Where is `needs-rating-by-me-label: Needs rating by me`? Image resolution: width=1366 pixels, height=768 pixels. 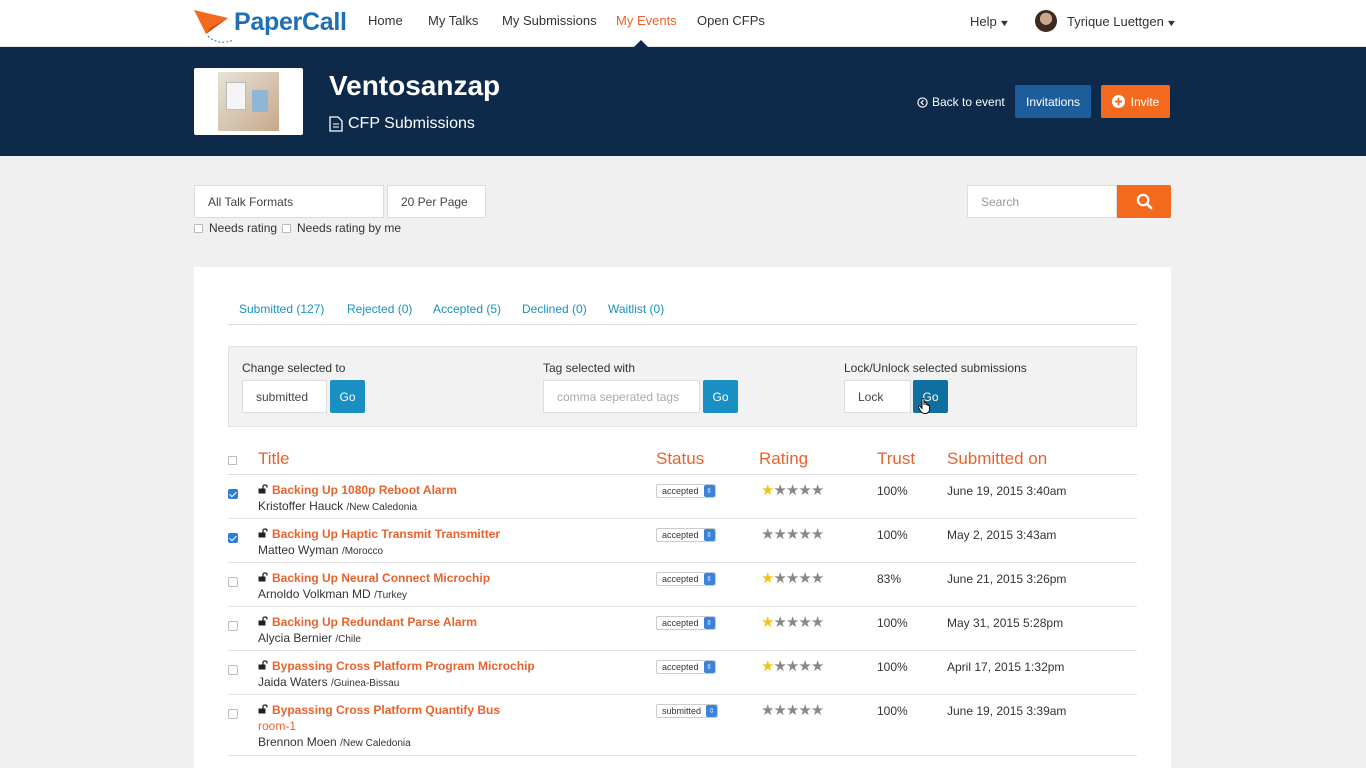 needs-rating-by-me-label: Needs rating by me is located at coordinates (349, 228).